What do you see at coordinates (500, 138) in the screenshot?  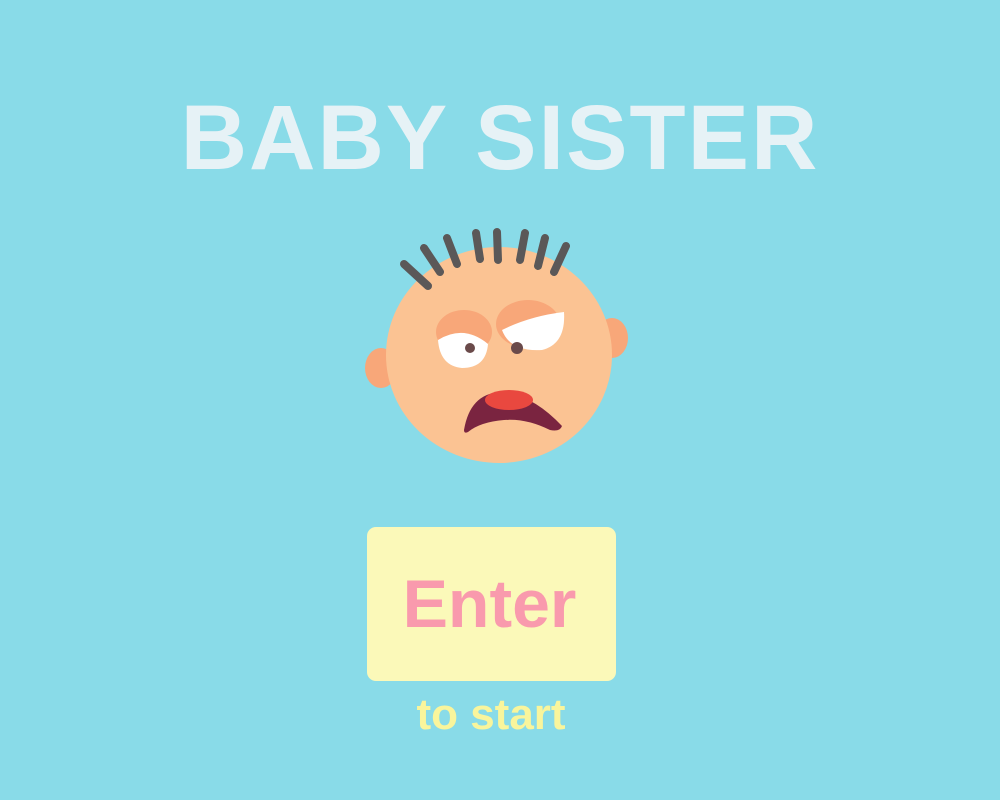 I see `game-title: BABY SISTER` at bounding box center [500, 138].